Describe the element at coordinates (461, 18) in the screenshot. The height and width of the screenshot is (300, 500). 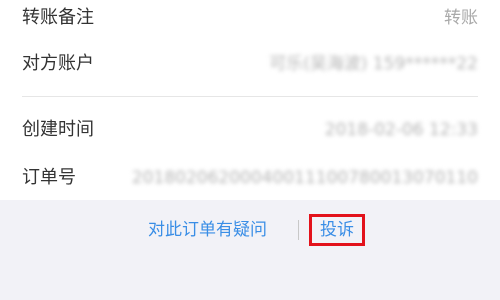
I see `remark-value: 转账` at that location.